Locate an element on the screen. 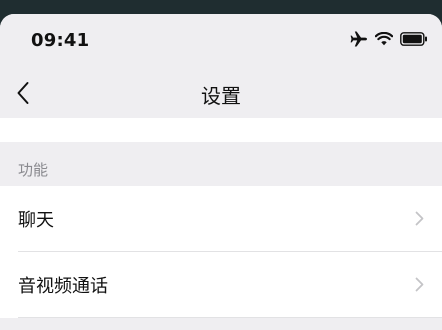 The image size is (442, 330). status-icons is located at coordinates (389, 39).